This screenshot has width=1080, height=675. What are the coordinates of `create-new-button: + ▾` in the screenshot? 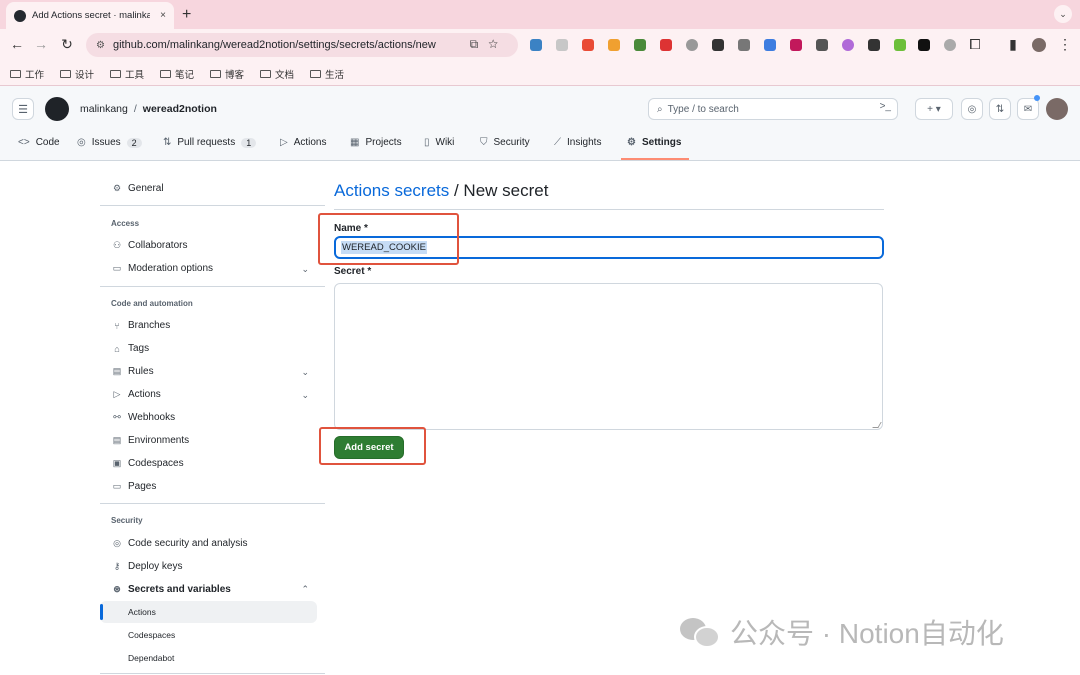 It's located at (934, 109).